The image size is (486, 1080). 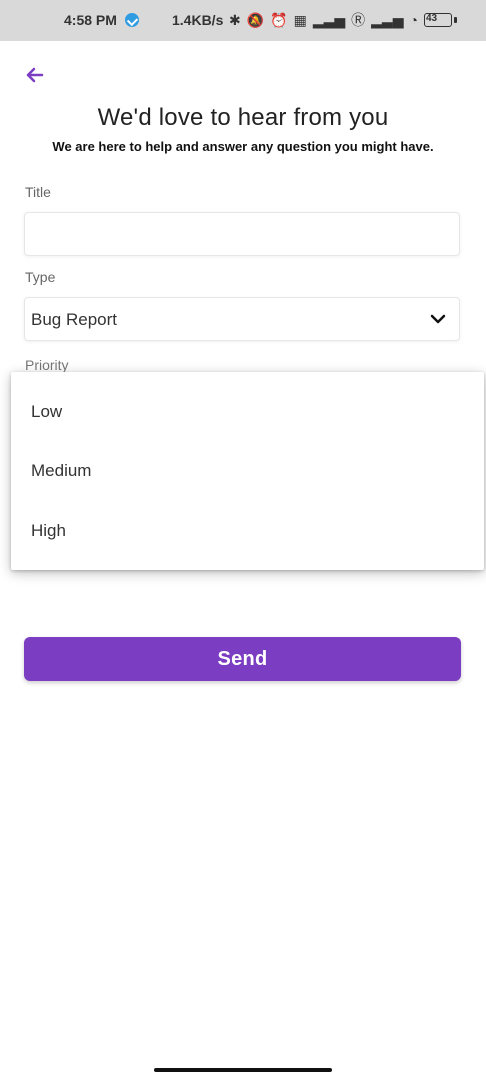 What do you see at coordinates (455, 20) in the screenshot?
I see `battery-tip` at bounding box center [455, 20].